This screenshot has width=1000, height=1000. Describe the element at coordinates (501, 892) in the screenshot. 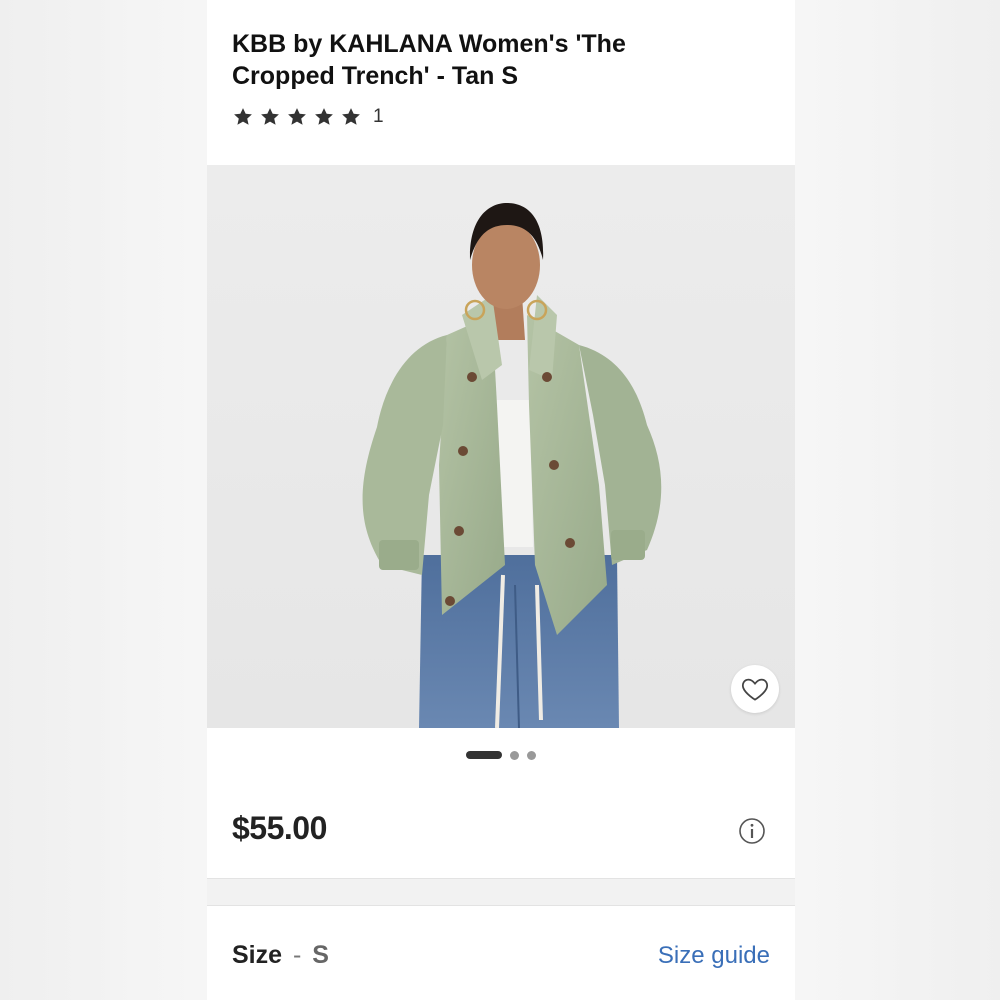

I see `section-divider` at that location.